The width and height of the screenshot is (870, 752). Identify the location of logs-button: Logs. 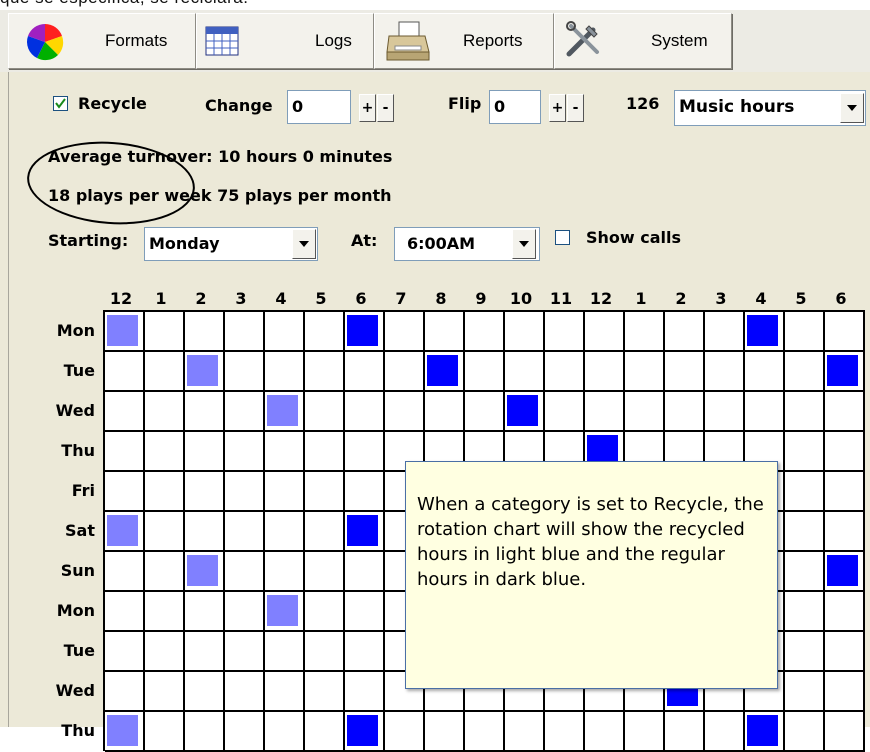
(285, 41).